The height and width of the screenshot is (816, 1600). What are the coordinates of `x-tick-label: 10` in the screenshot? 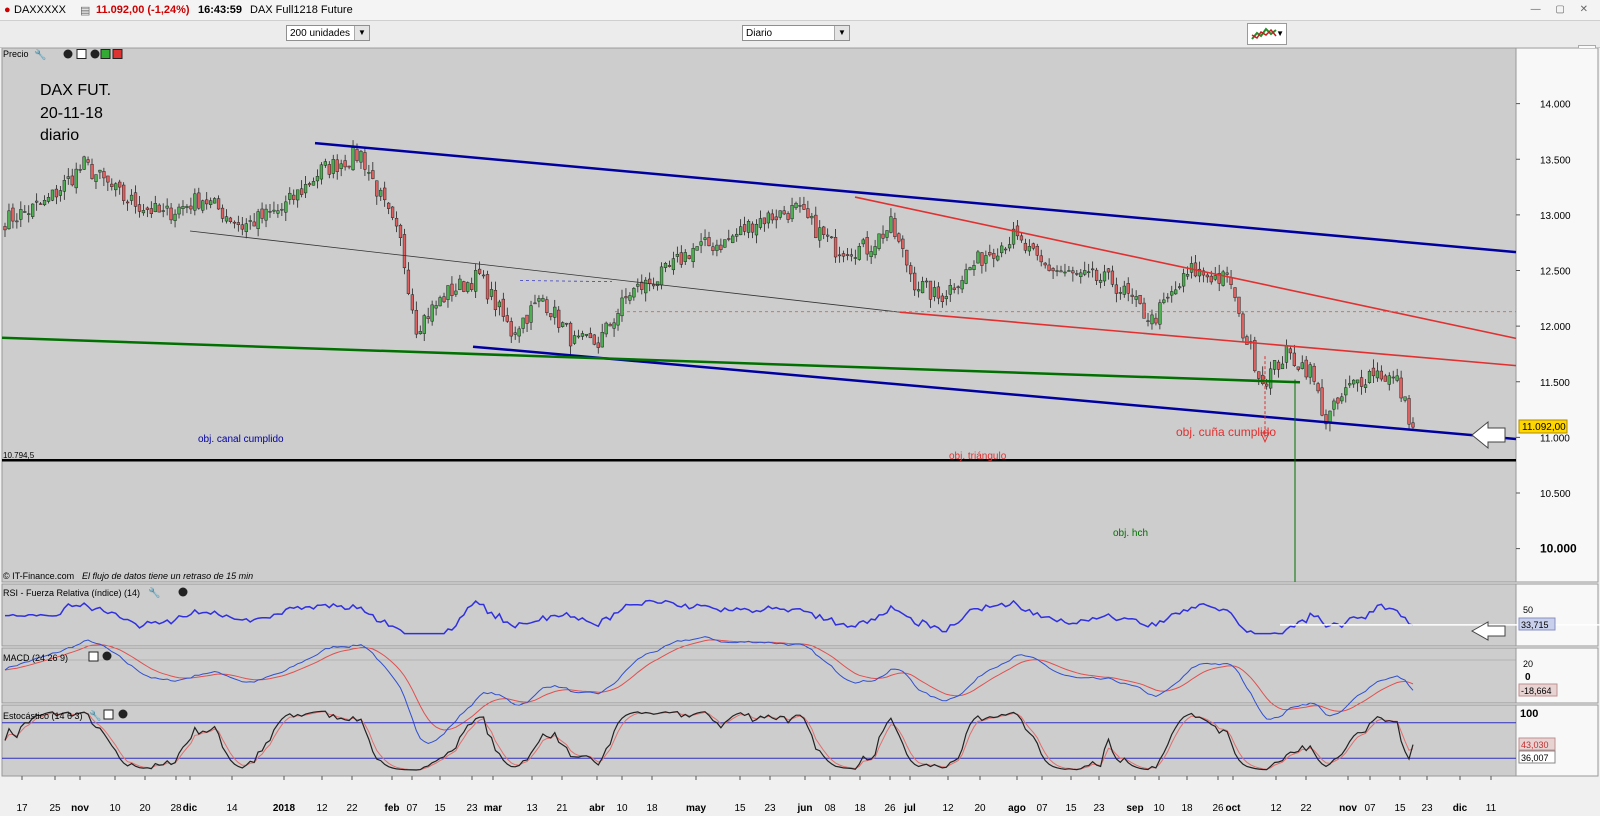 It's located at (622, 808).